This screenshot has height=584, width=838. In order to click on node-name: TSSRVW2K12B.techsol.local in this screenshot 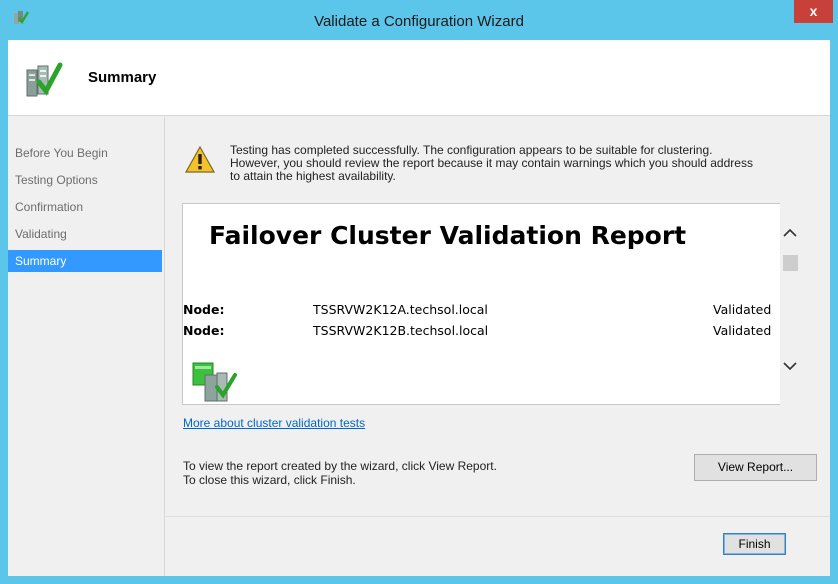, I will do `click(401, 330)`.